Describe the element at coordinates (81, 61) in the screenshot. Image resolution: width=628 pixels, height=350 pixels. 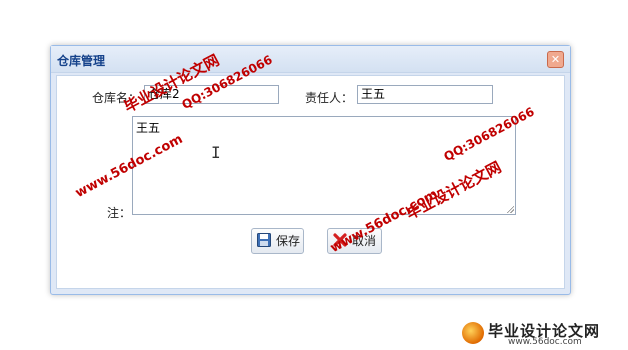
I see `dialog-title: 仓库管理` at that location.